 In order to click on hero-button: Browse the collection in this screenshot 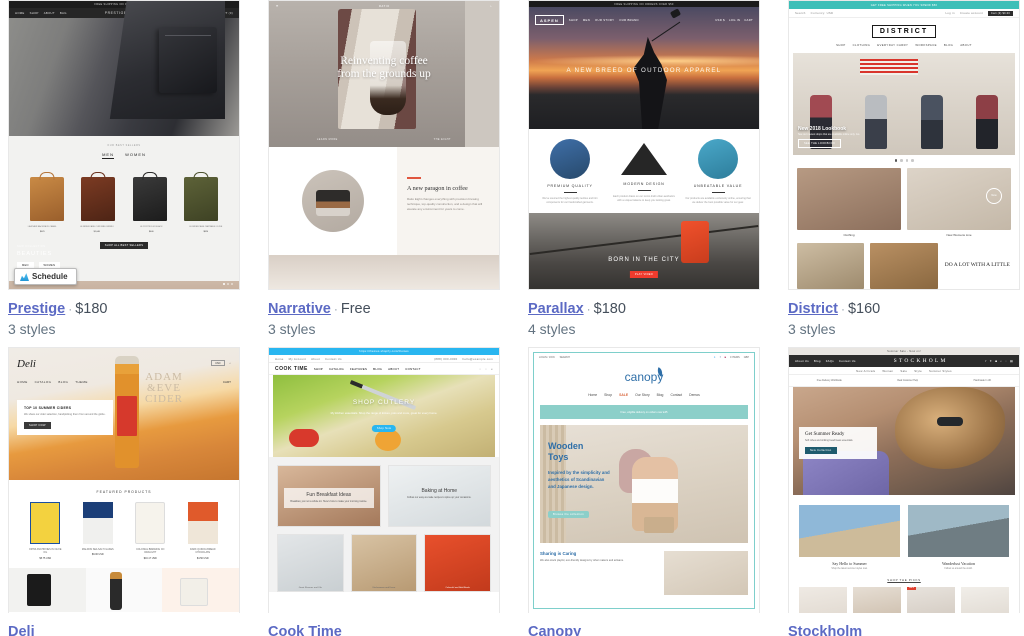, I will do `click(568, 514)`.